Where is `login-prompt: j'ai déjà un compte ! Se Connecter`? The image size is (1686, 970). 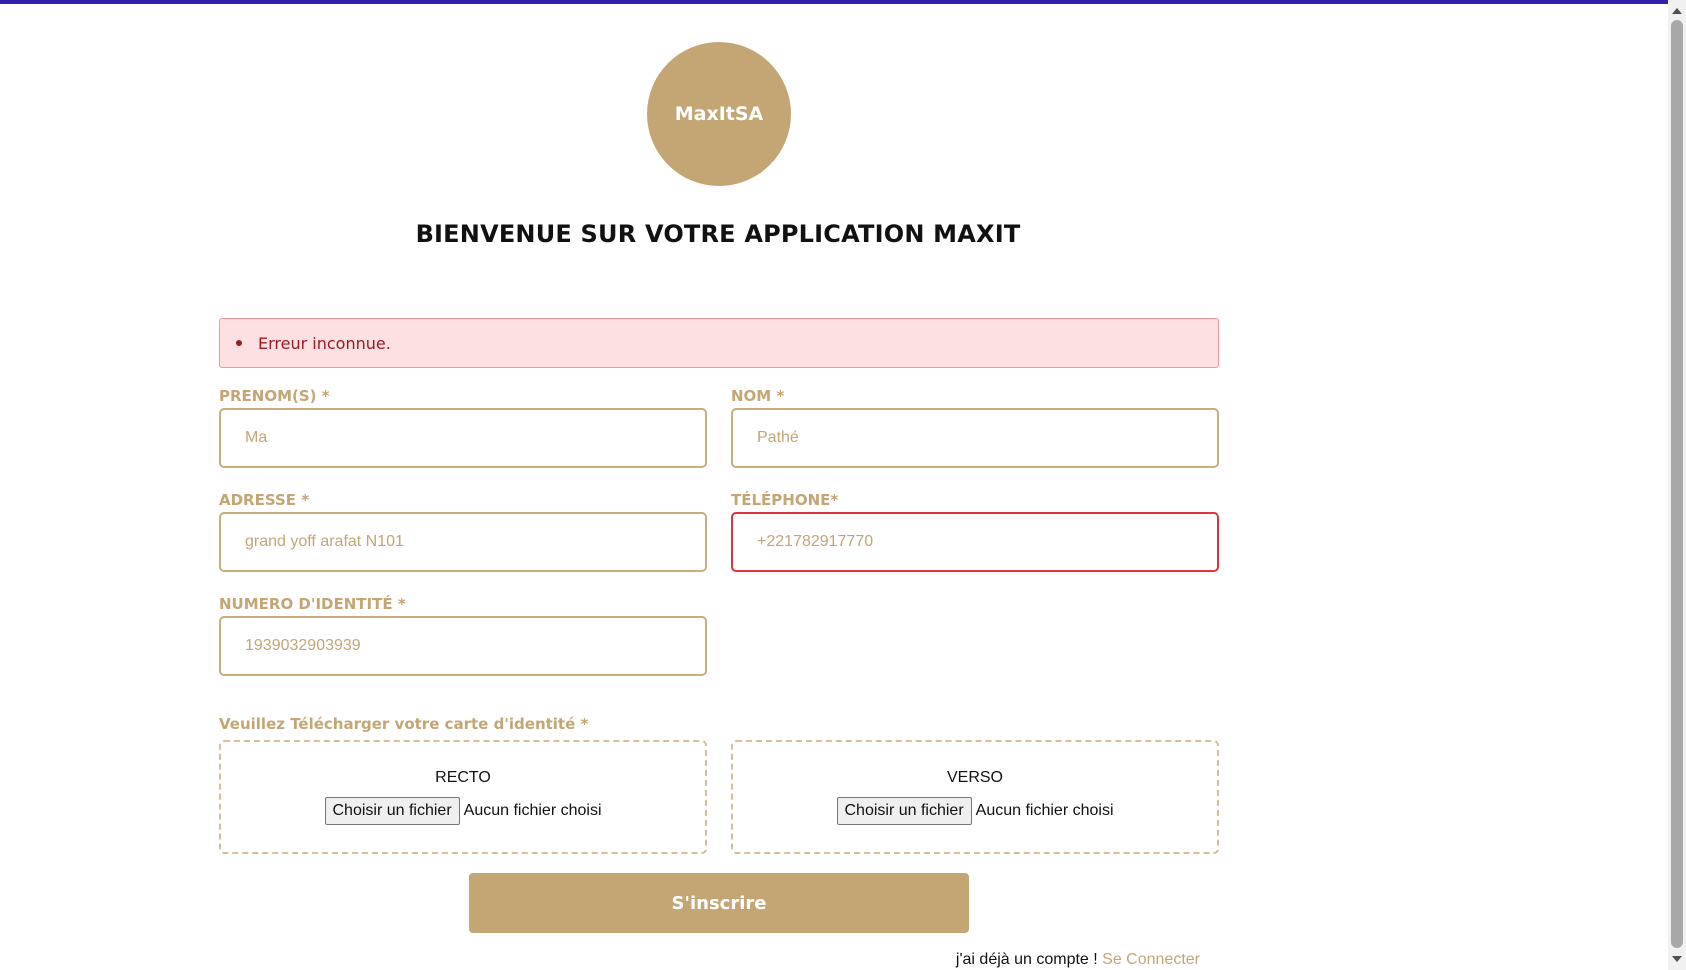
login-prompt: j'ai déjà un compte ! Se Connecter is located at coordinates (1078, 960).